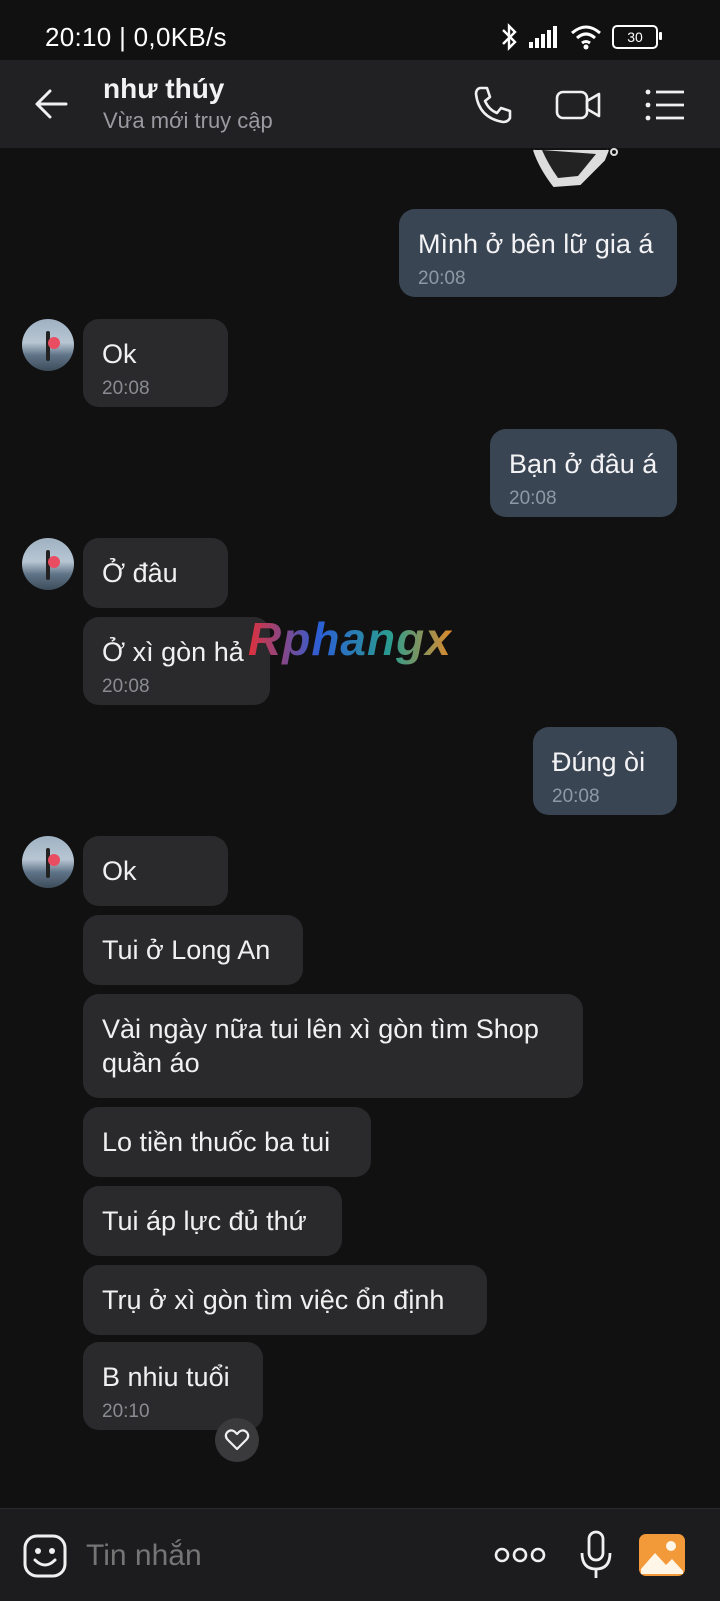 The image size is (720, 1601). What do you see at coordinates (493, 105) in the screenshot?
I see `phone-call-icon` at bounding box center [493, 105].